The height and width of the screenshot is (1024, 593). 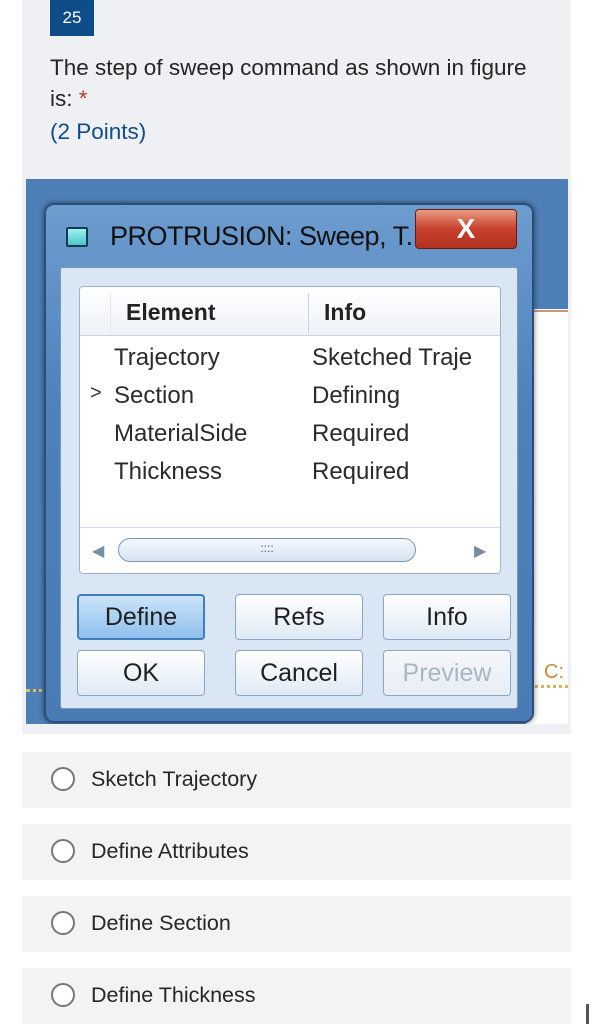 What do you see at coordinates (290, 359) in the screenshot?
I see `table-row: Trajectory Sketched Traje` at bounding box center [290, 359].